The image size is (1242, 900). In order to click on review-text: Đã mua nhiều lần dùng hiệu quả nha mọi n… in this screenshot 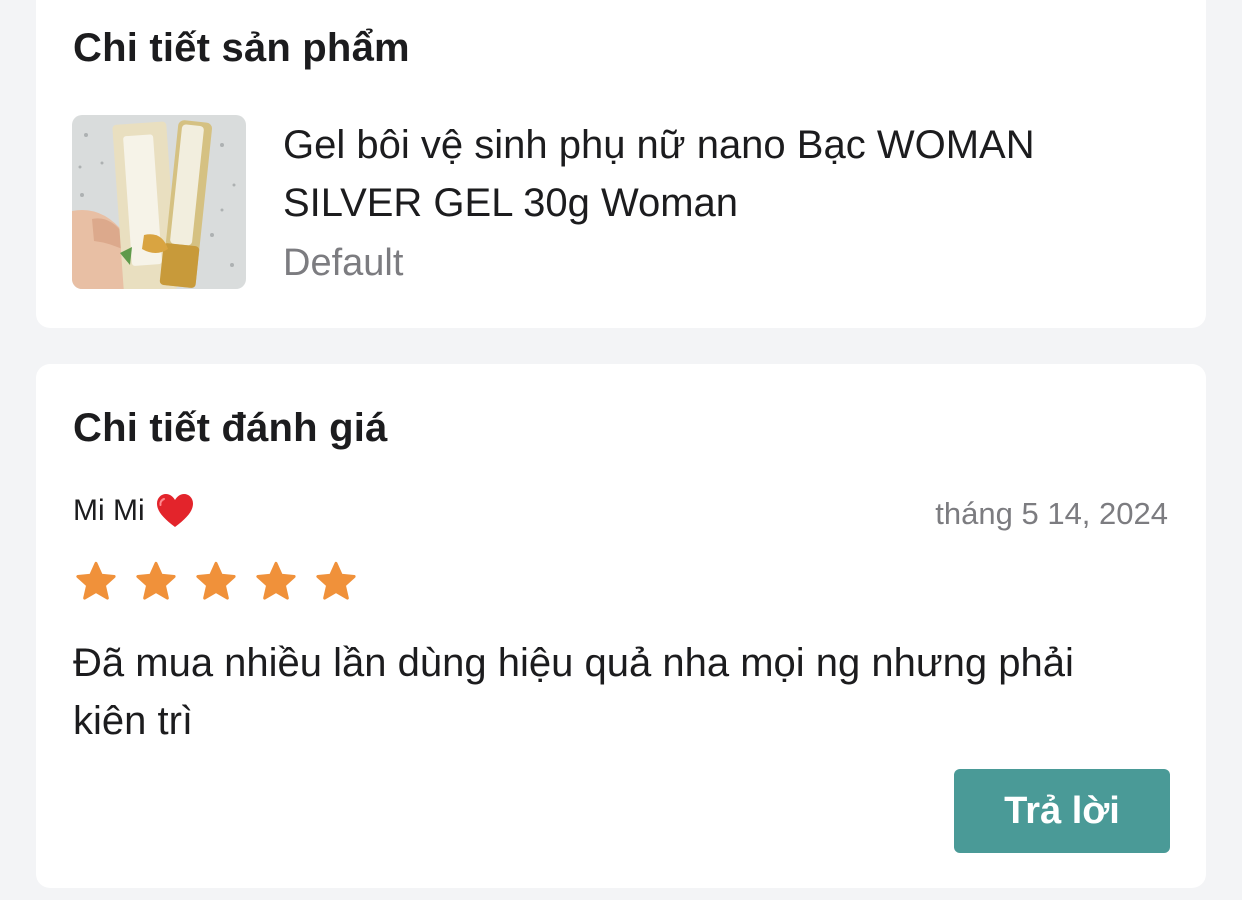, I will do `click(573, 692)`.